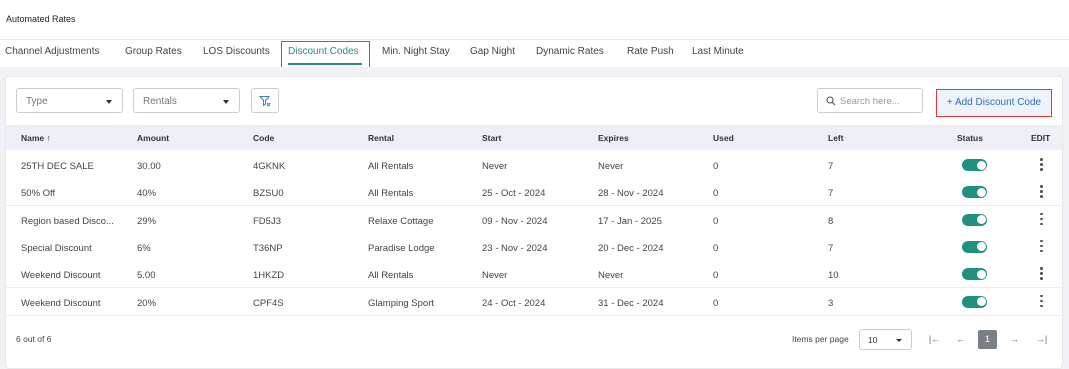  I want to click on items-per-page-label: Items per page, so click(820, 339).